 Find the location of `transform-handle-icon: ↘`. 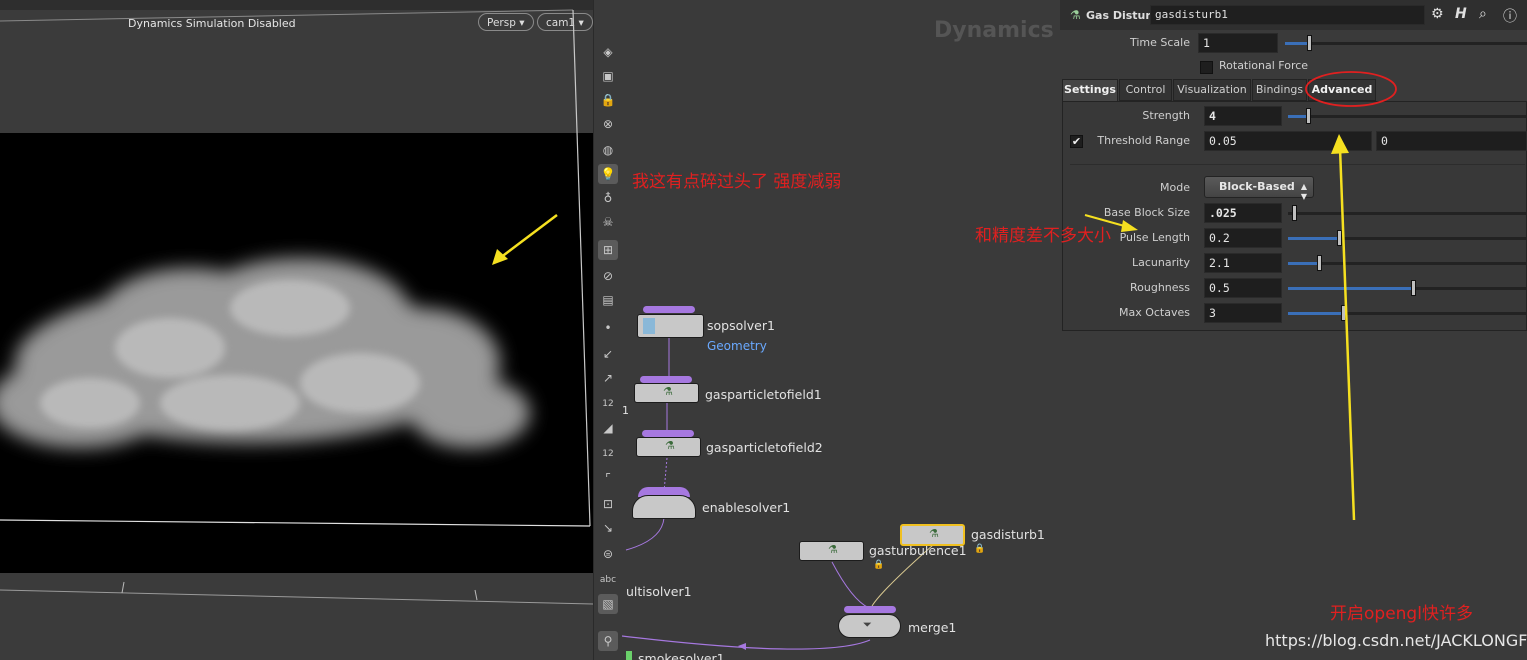

transform-handle-icon: ↘ is located at coordinates (608, 528).